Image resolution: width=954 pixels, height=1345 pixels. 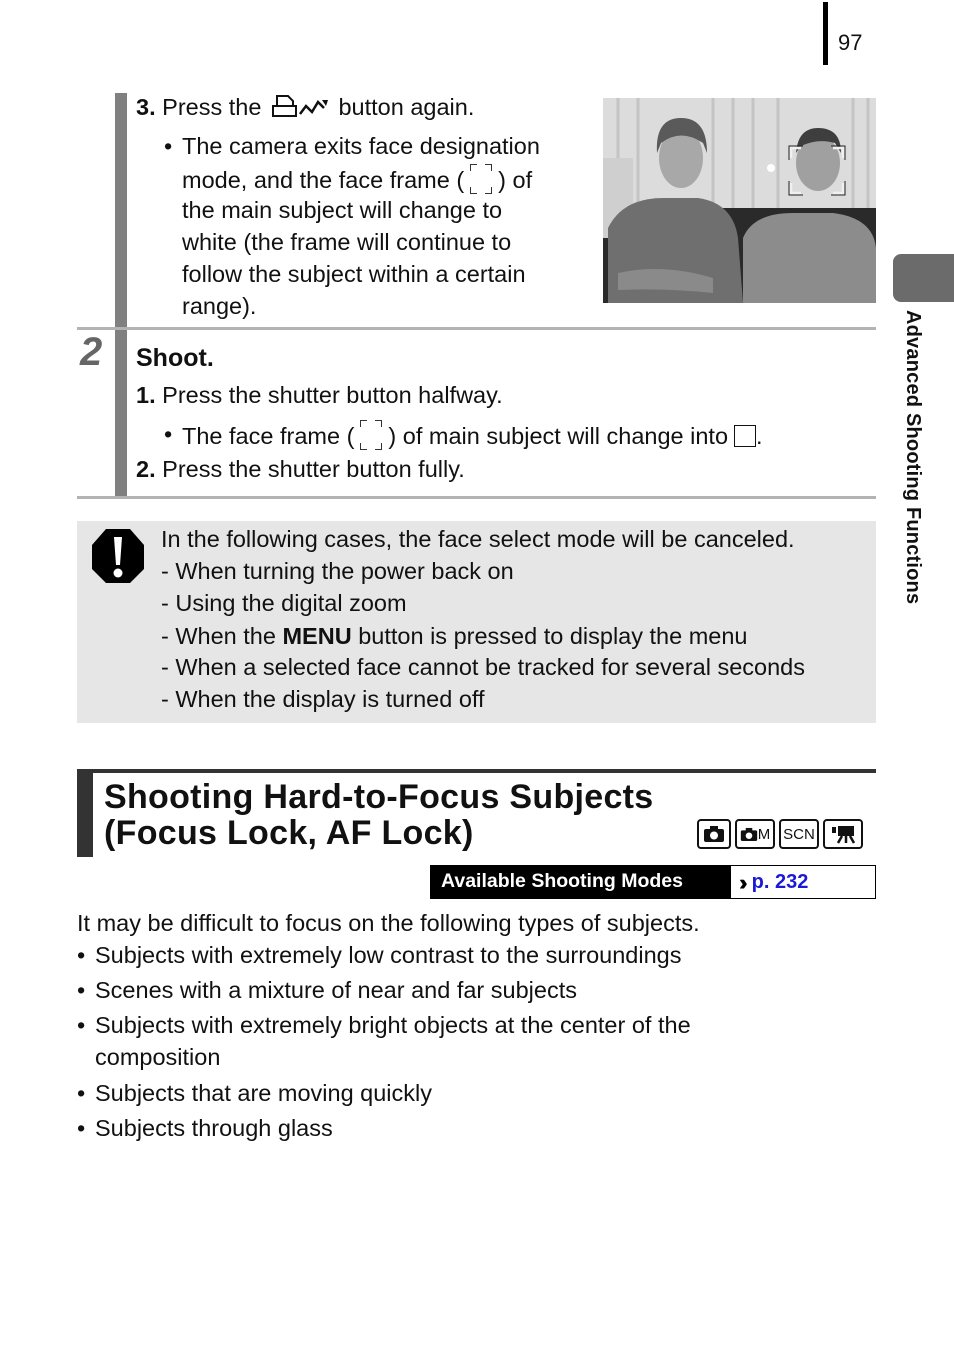 I want to click on bullet-line: white (the frame will continue to, so click(x=347, y=242).